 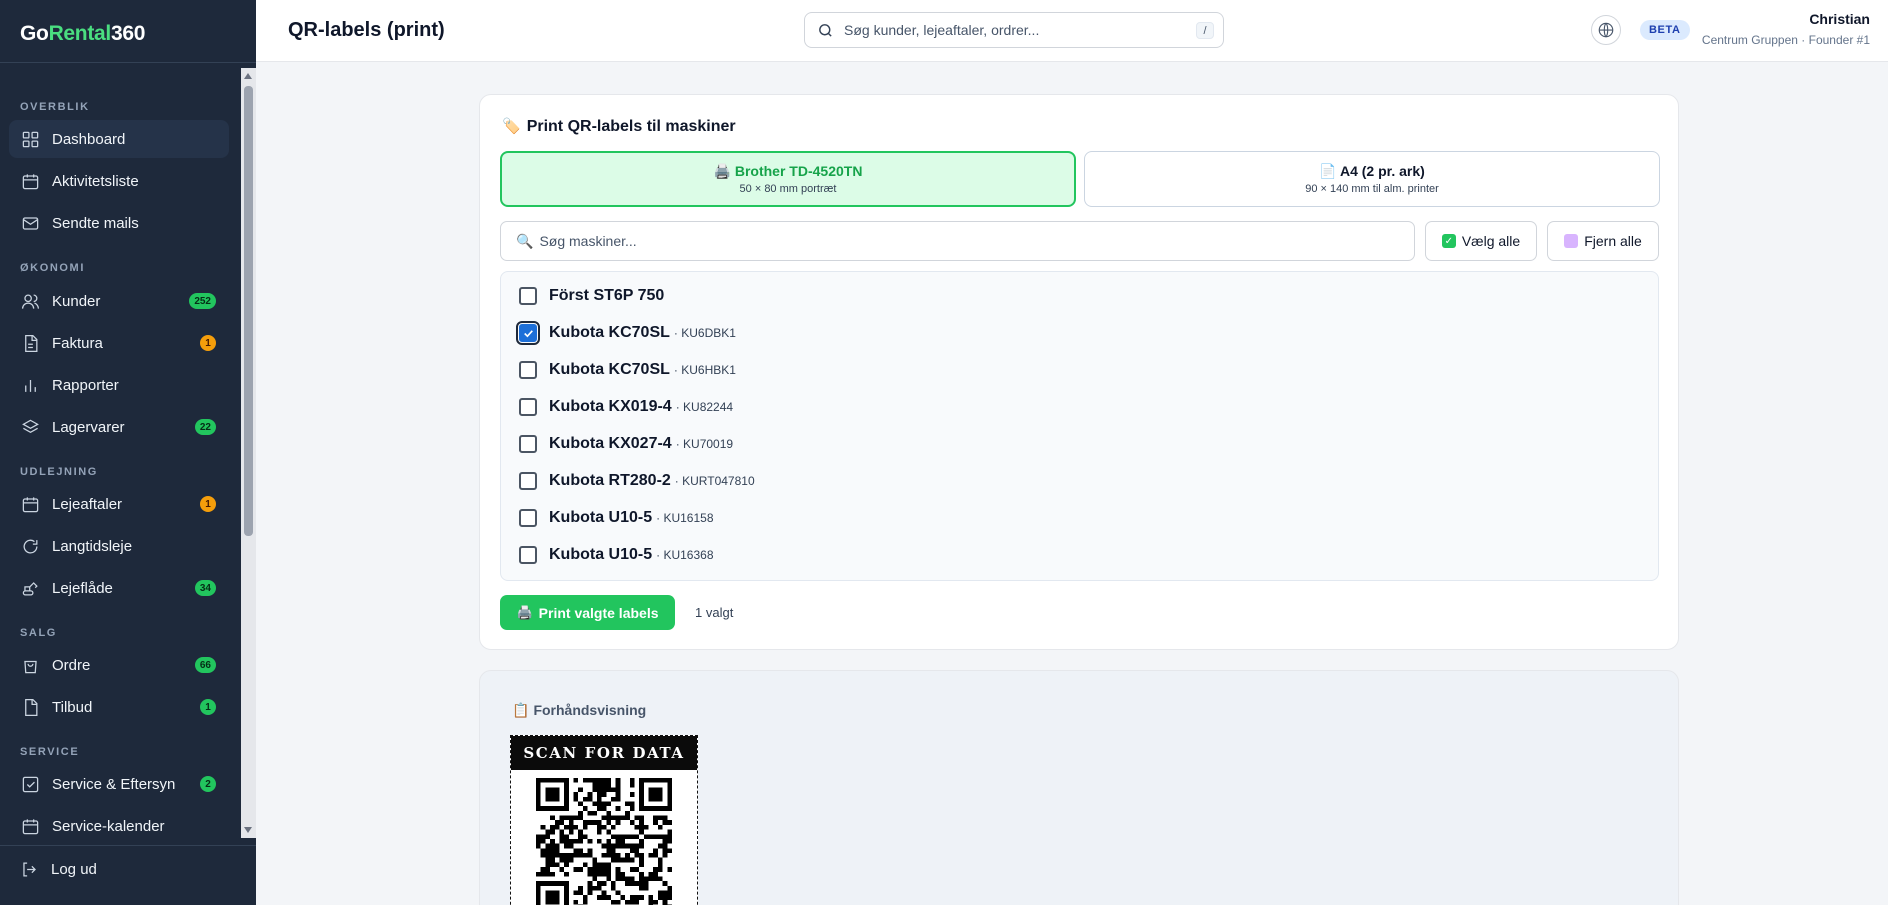 What do you see at coordinates (704, 333) in the screenshot?
I see `machine-code: · KU6DBK1` at bounding box center [704, 333].